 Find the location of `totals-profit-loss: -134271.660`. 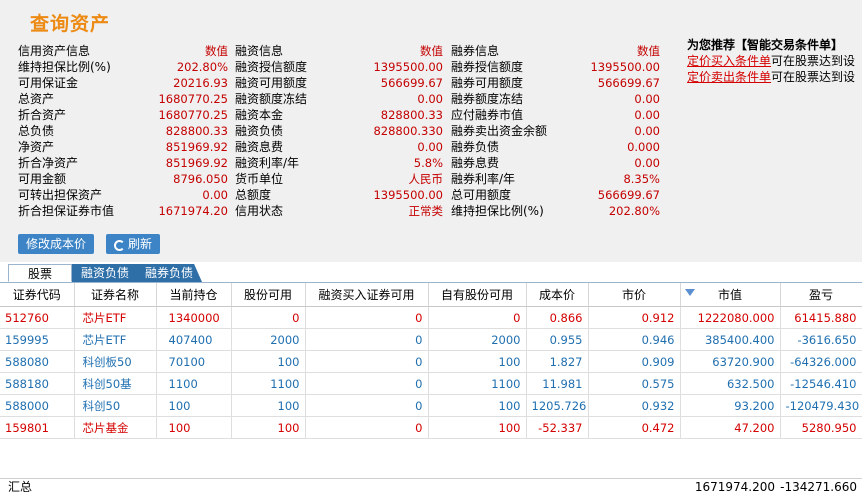

totals-profit-loss: -134271.660 is located at coordinates (818, 487).